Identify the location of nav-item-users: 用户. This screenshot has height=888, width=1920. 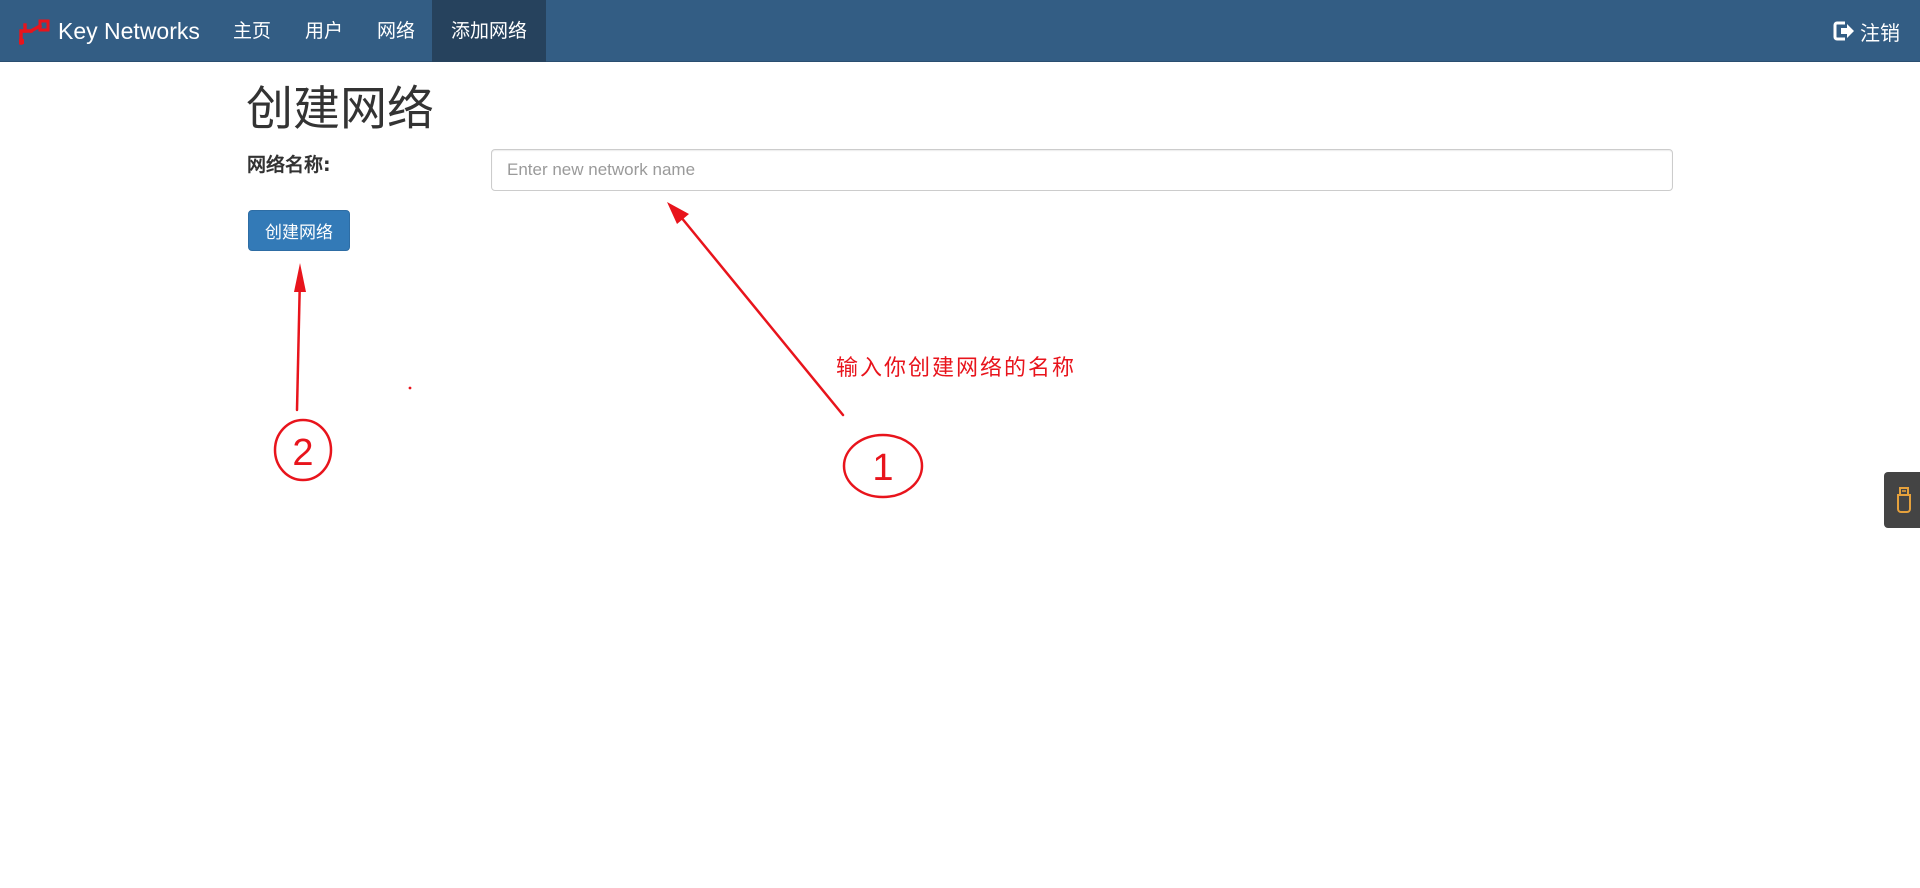
(324, 31).